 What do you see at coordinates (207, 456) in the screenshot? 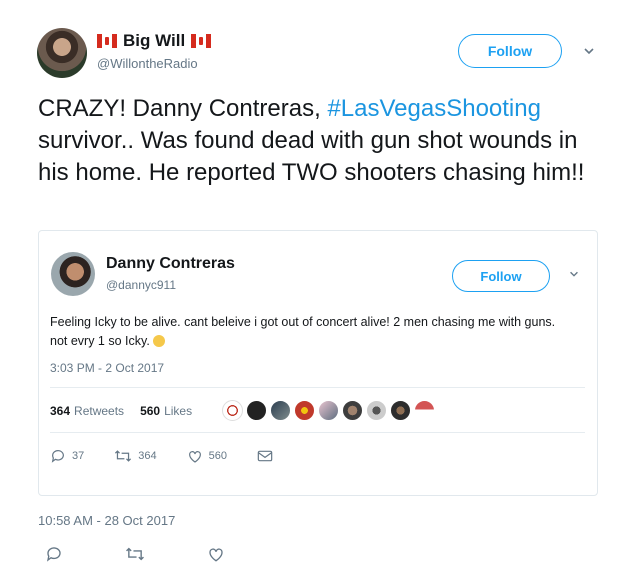
I see `quoted-like: 560` at bounding box center [207, 456].